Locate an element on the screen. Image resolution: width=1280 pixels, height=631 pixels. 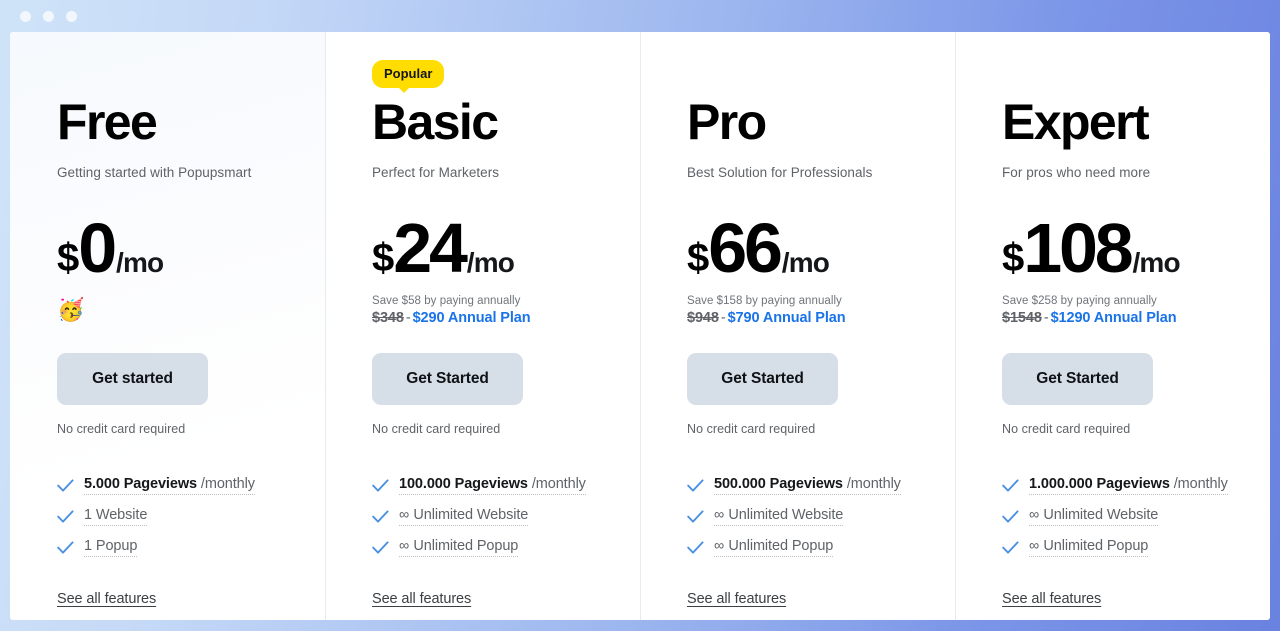
feature-item: 100.000 Pageviews /monthly is located at coordinates (506, 485).